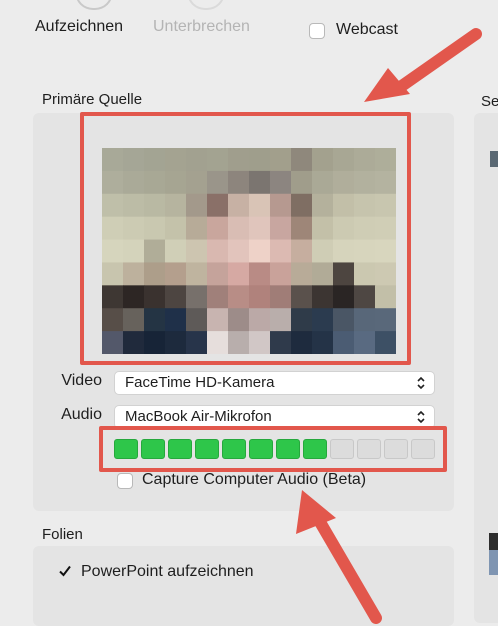 The image size is (498, 626). Describe the element at coordinates (94, 5) in the screenshot. I see `record-button-top` at that location.